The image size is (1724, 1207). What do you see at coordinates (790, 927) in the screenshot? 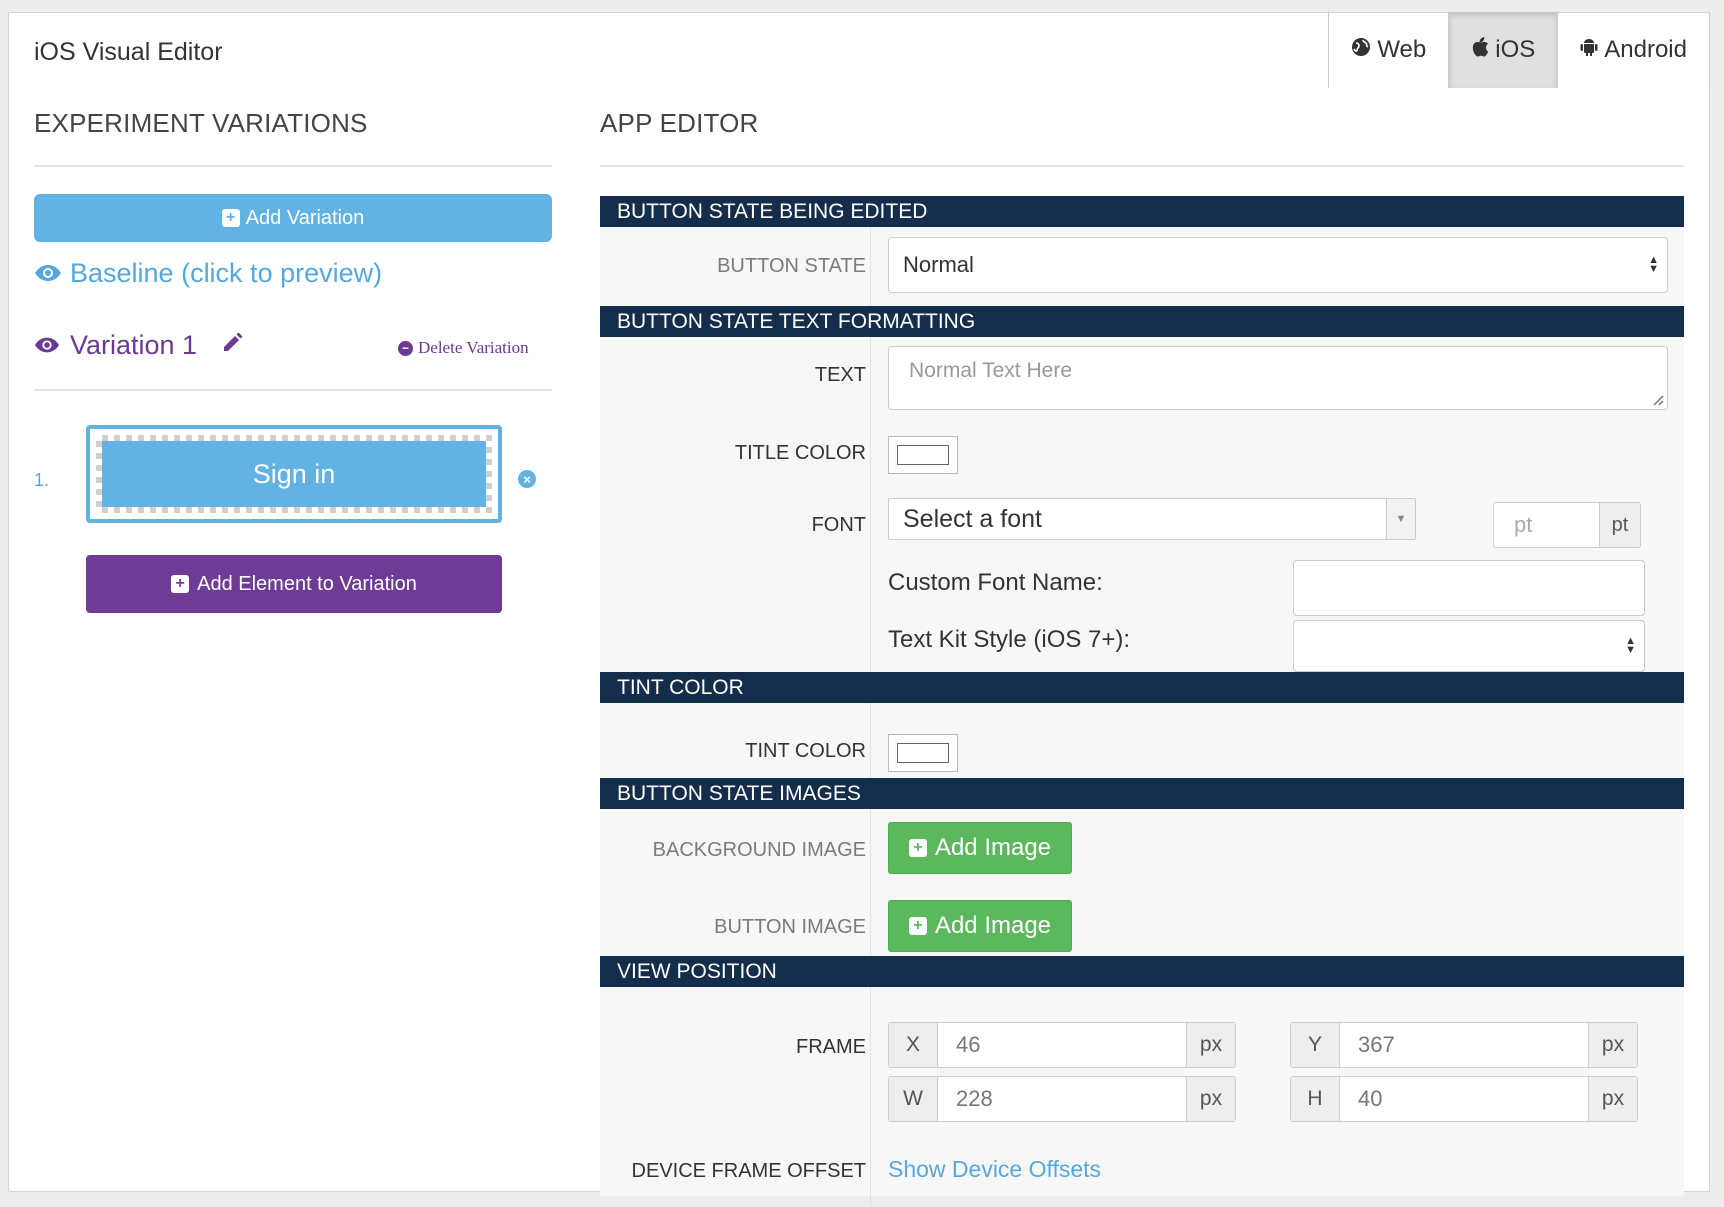
I see `button-image-label: BUTTON IMAGE` at bounding box center [790, 927].